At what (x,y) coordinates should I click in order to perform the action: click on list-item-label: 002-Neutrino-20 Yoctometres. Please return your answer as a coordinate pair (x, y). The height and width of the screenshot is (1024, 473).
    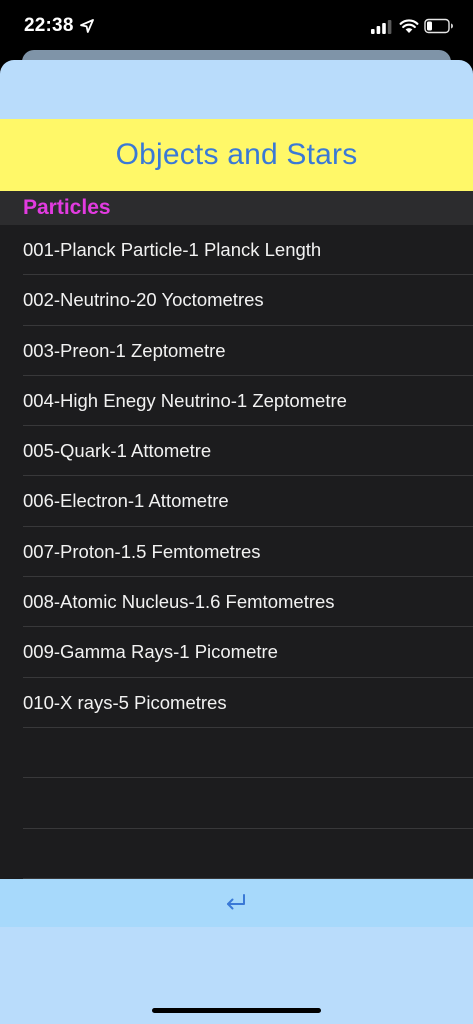
    Looking at the image, I should click on (143, 300).